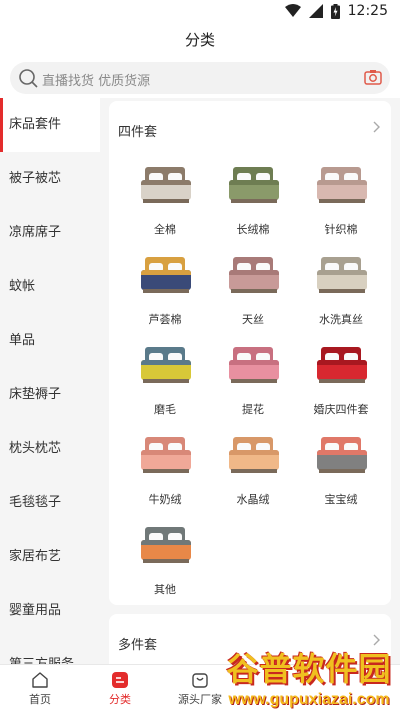 This screenshot has width=400, height=712. Describe the element at coordinates (160, 204) in the screenshot. I see `subcategory-item: 全棉` at that location.